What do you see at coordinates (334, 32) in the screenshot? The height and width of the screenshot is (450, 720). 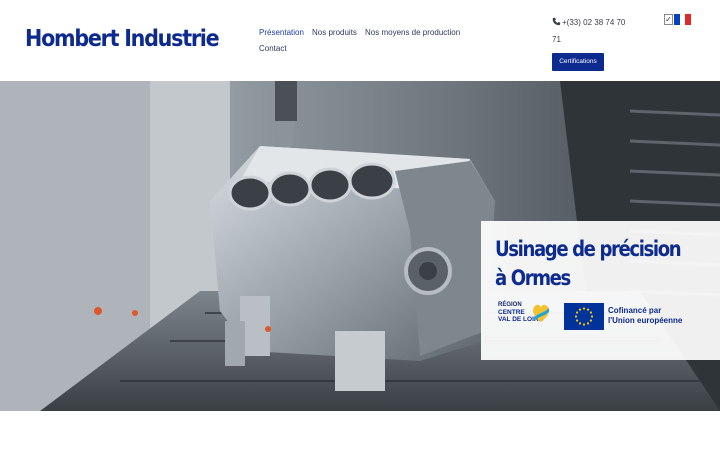 I see `nav-item-products: Nos produits` at bounding box center [334, 32].